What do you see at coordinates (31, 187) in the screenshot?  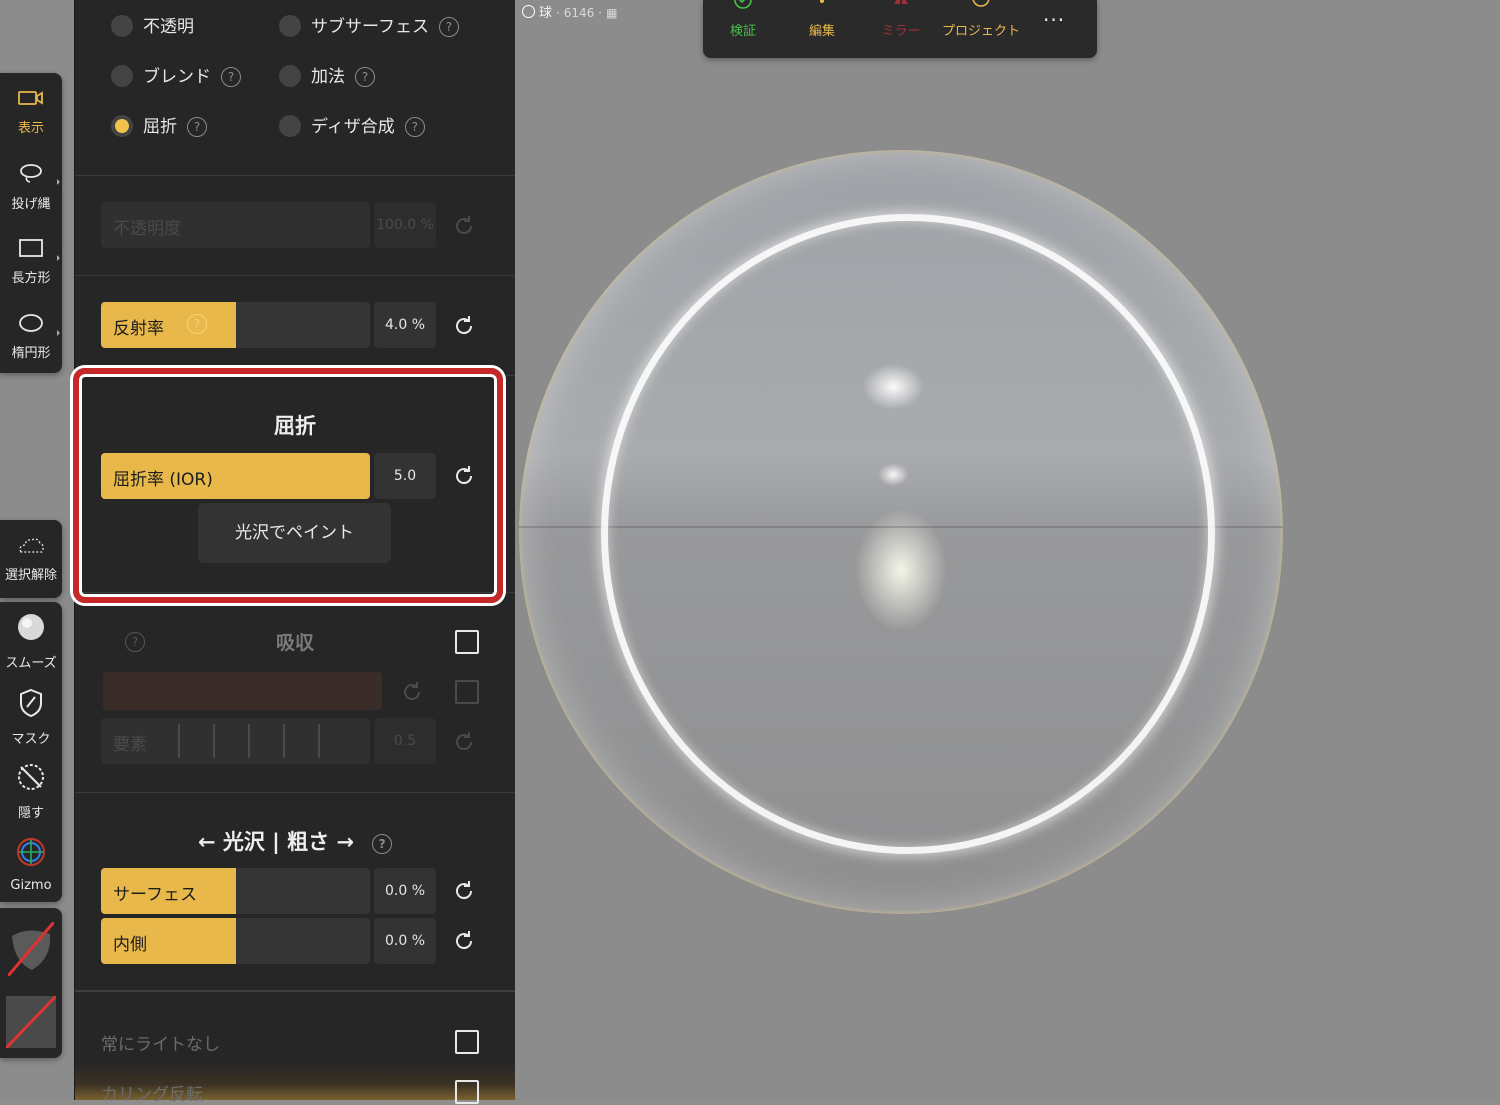 I see `tool-lasso: 投げ縄` at bounding box center [31, 187].